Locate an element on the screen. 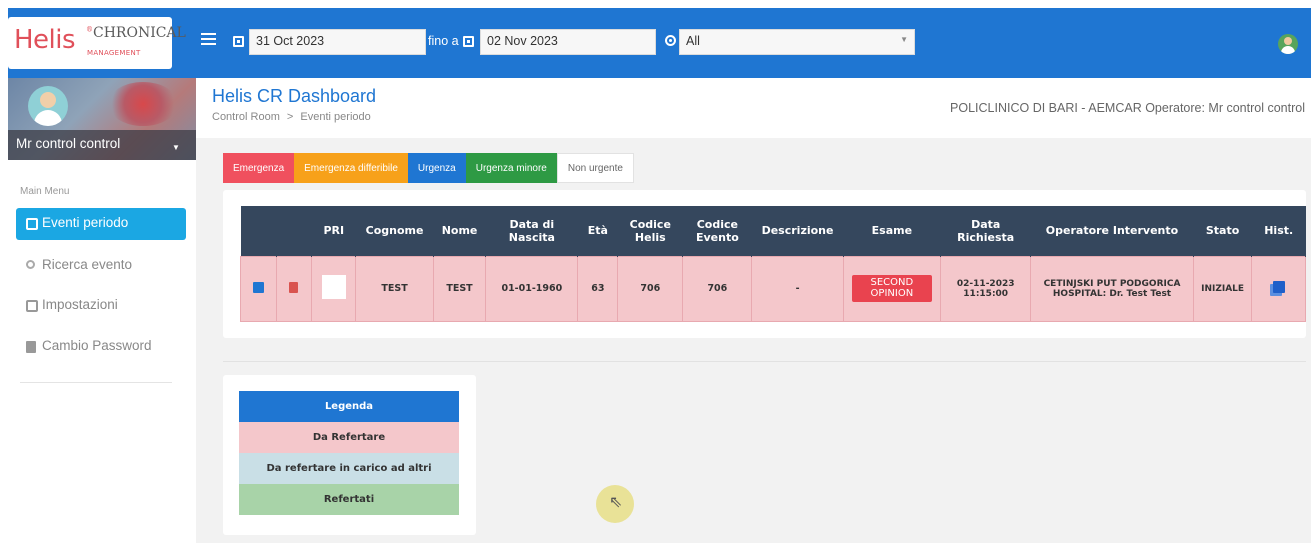 The height and width of the screenshot is (543, 1311). row-priority-cell is located at coordinates (334, 288).